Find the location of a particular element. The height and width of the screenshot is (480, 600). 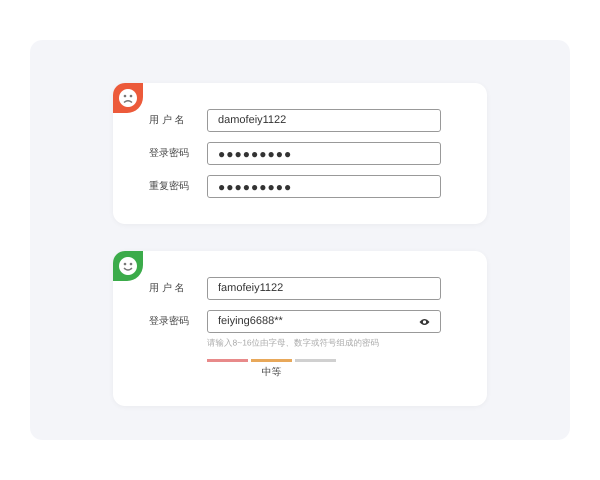

strength-label: 中等 is located at coordinates (271, 373).